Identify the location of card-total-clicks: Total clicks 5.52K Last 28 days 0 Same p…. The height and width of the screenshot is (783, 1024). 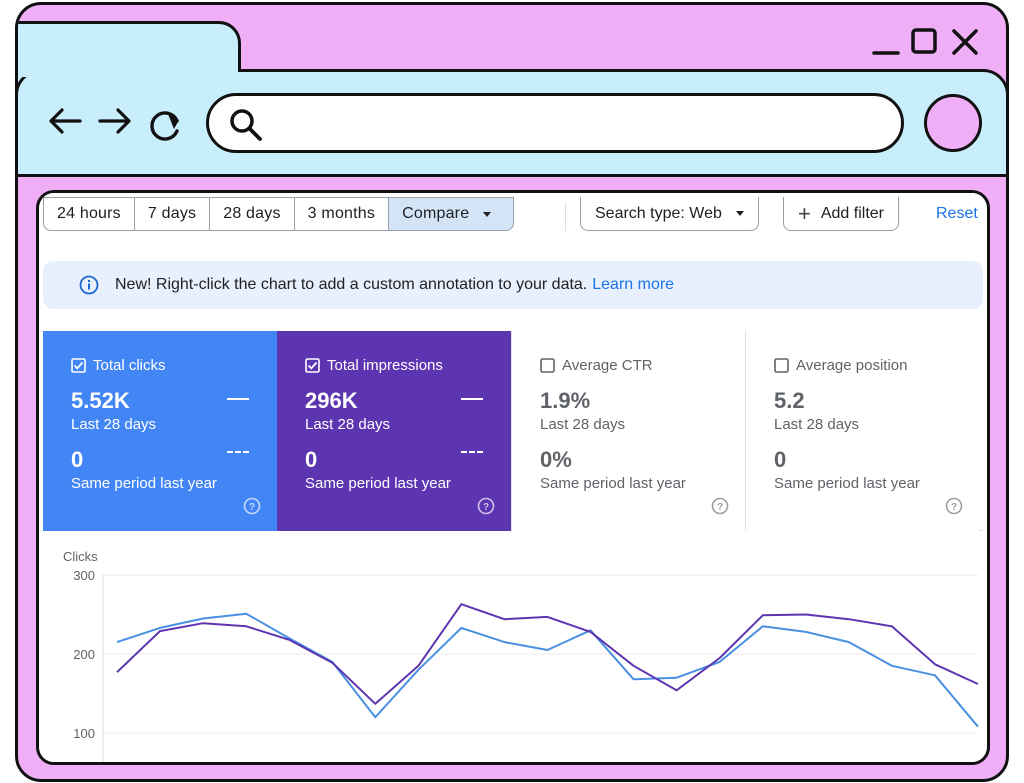
(160, 431).